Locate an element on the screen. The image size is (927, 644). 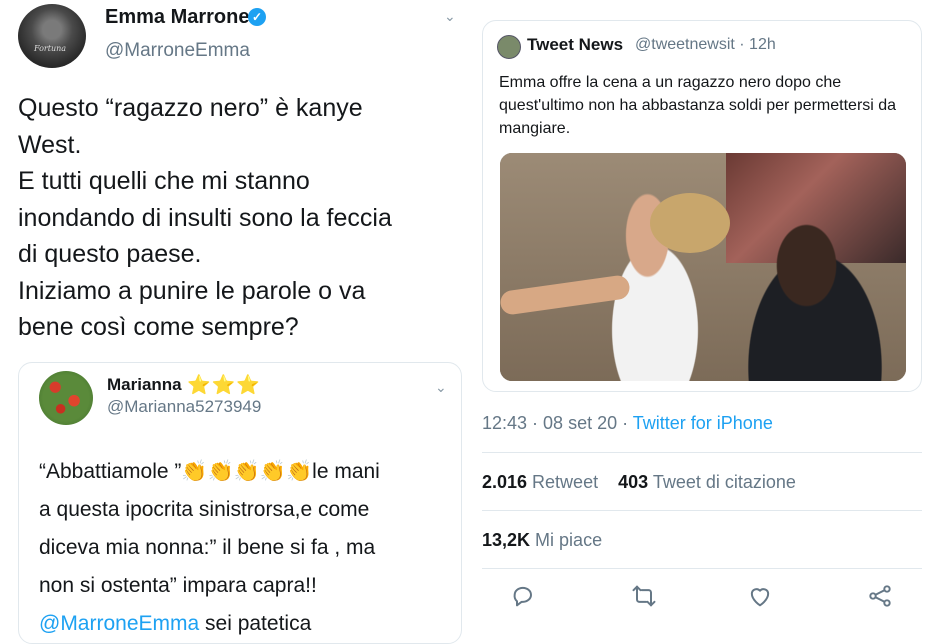
author-name: Emma Marrone is located at coordinates (177, 17).